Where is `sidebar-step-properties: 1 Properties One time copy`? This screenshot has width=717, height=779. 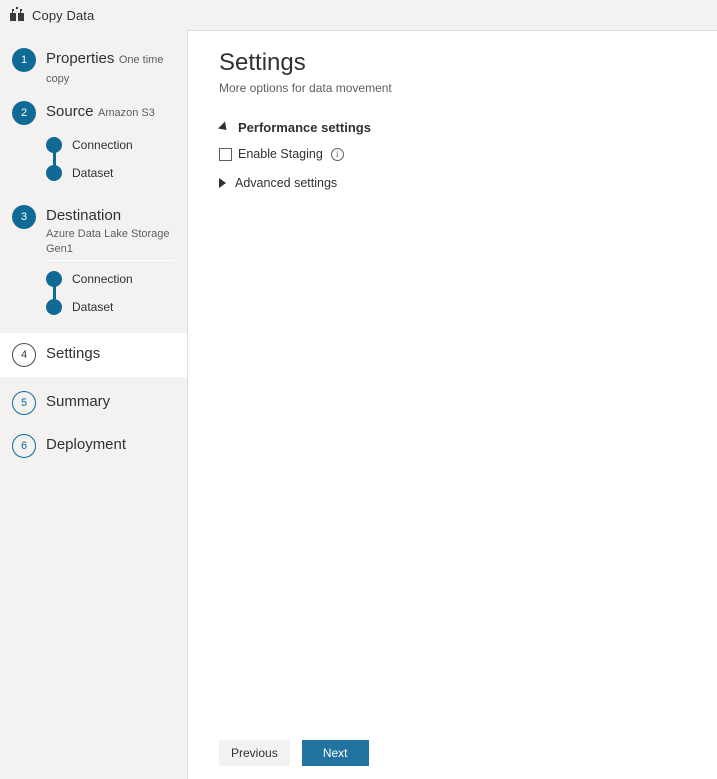
sidebar-step-properties: 1 Properties One time copy is located at coordinates (93, 67).